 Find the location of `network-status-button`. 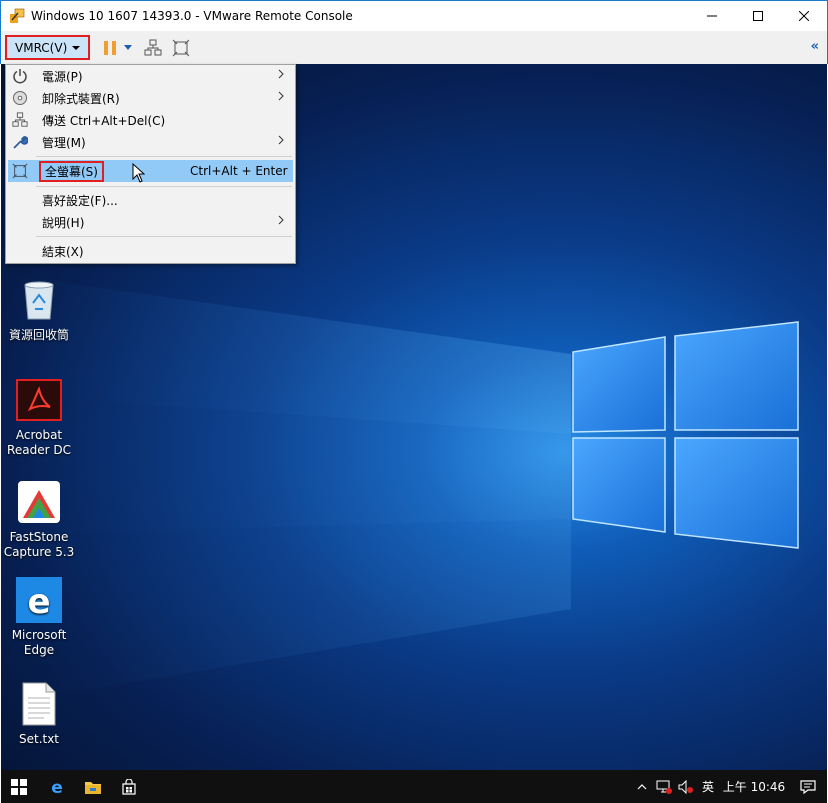

network-status-button is located at coordinates (664, 787).